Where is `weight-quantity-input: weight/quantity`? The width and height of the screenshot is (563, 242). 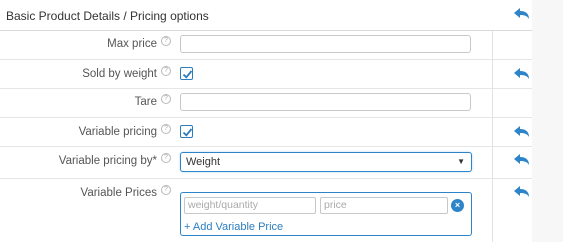
weight-quantity-input: weight/quantity is located at coordinates (250, 205).